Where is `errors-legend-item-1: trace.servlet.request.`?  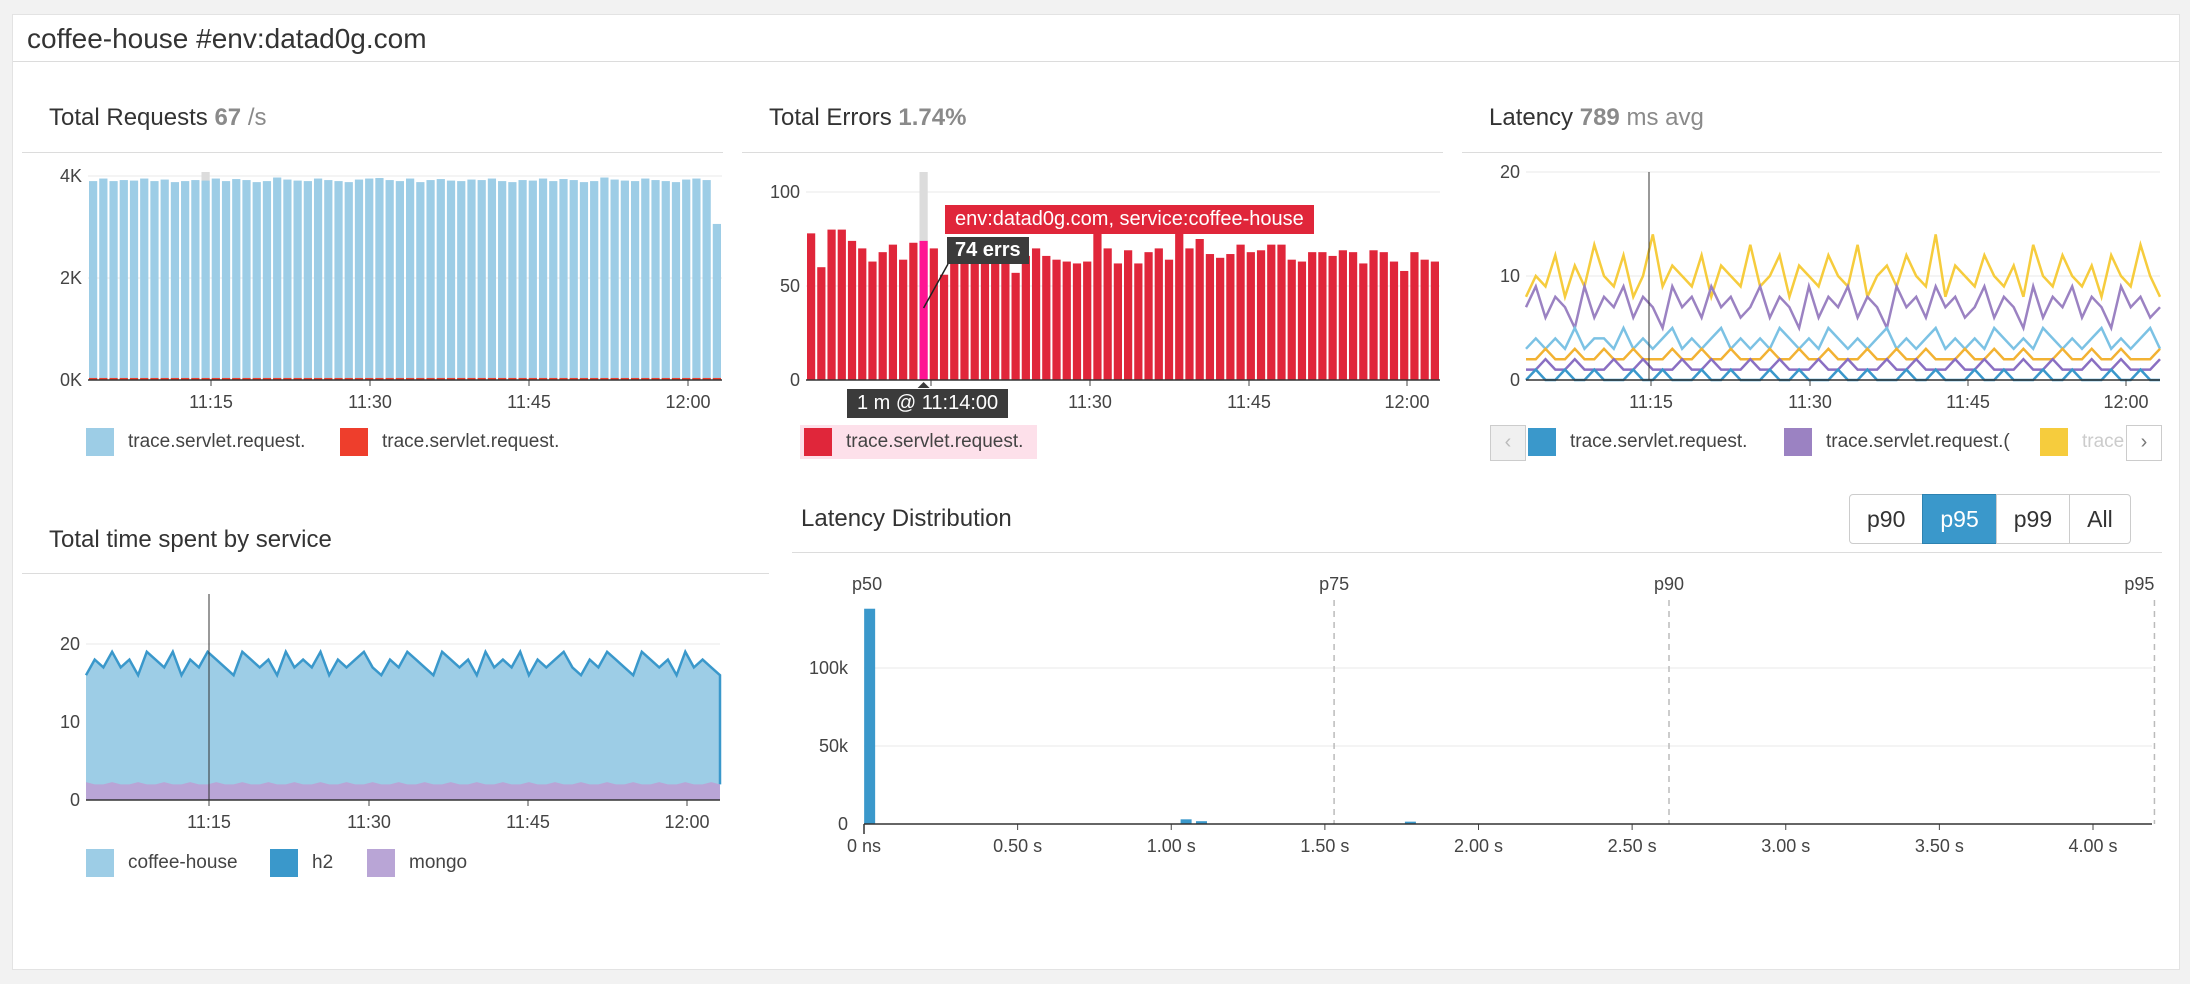
errors-legend-item-1: trace.servlet.request. is located at coordinates (919, 442).